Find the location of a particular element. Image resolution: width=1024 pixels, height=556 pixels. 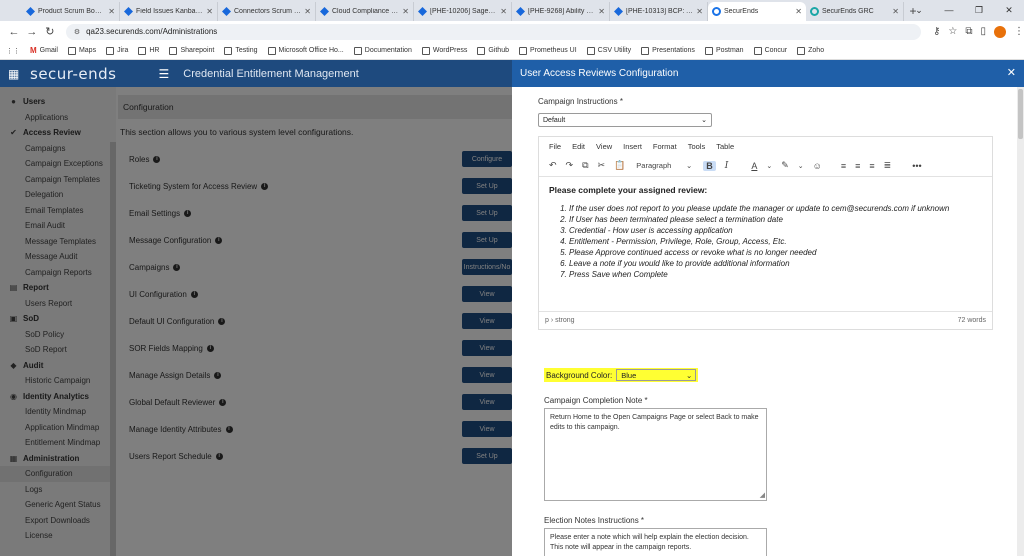

profile-avatar is located at coordinates (1000, 31).